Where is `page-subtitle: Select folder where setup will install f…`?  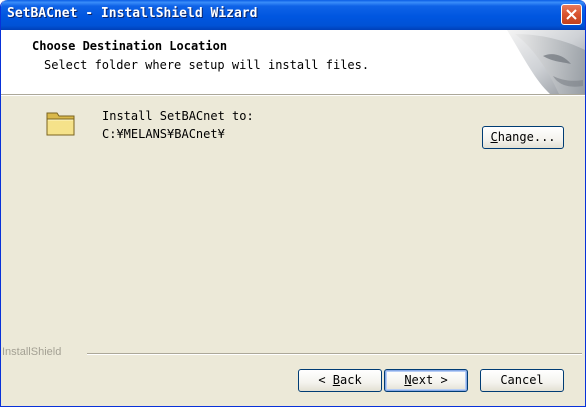
page-subtitle: Select folder where setup will install f… is located at coordinates (207, 65).